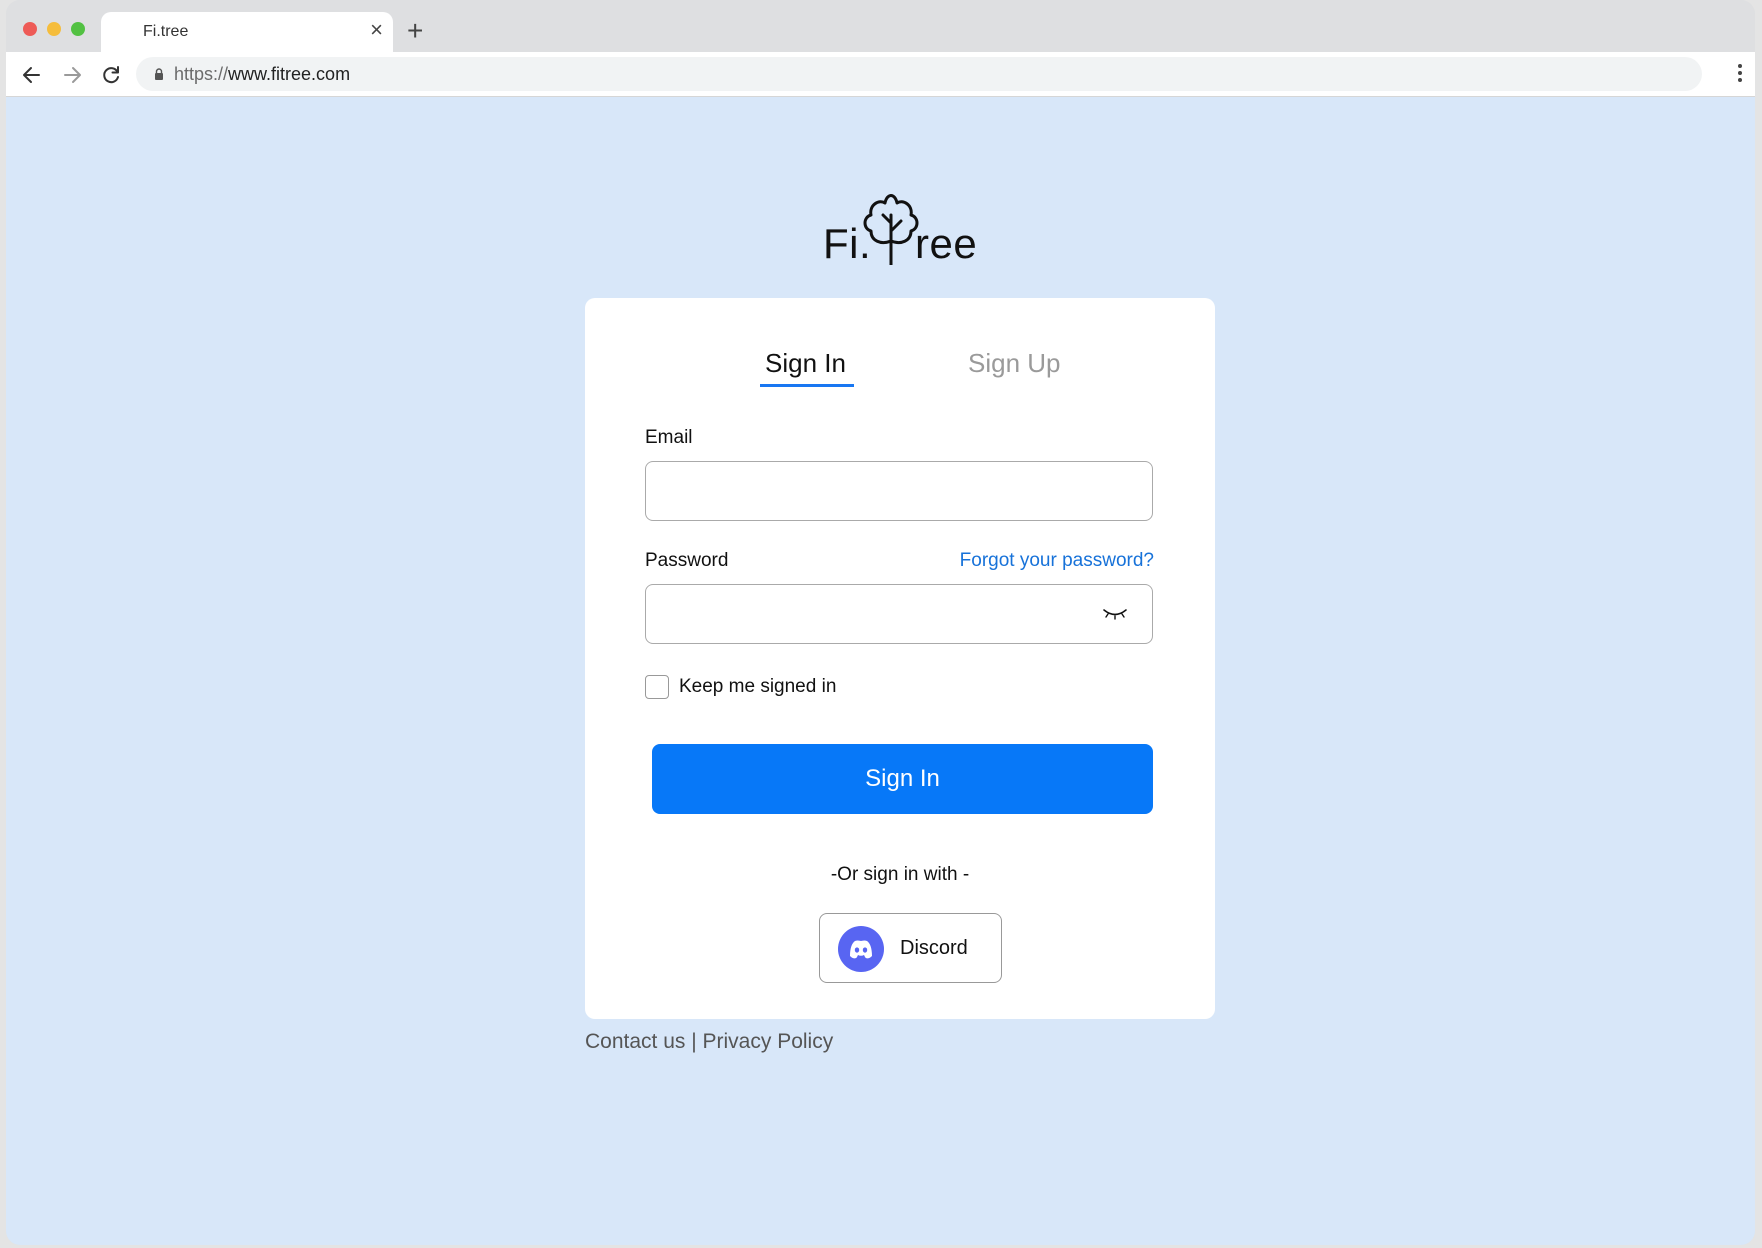  Describe the element at coordinates (891, 229) in the screenshot. I see `tree-icon` at that location.